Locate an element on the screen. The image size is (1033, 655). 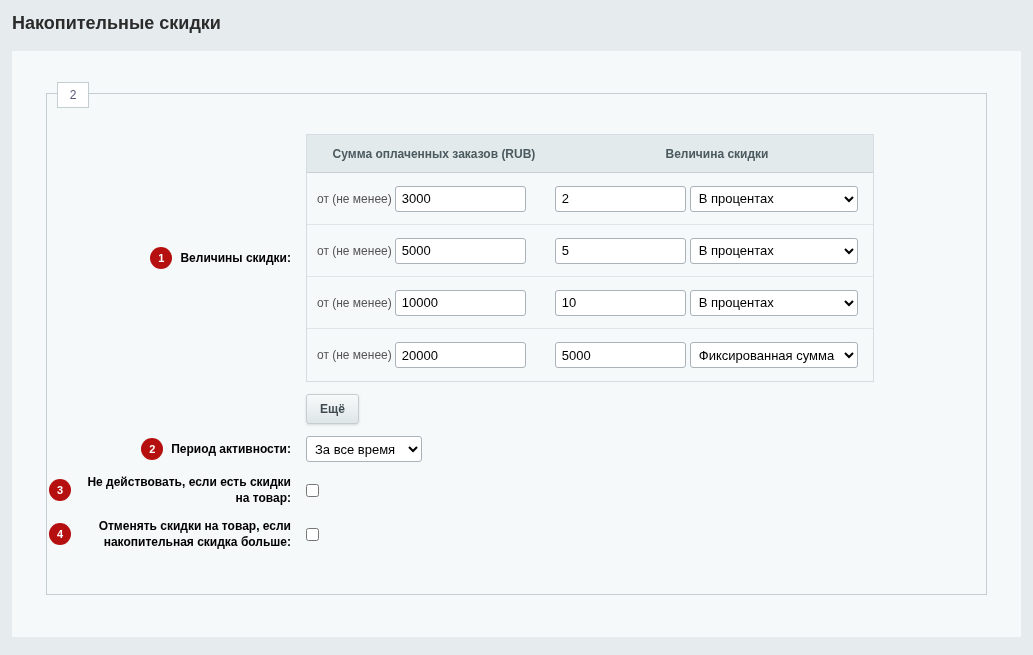
input-field: 20000 is located at coordinates (460, 355).